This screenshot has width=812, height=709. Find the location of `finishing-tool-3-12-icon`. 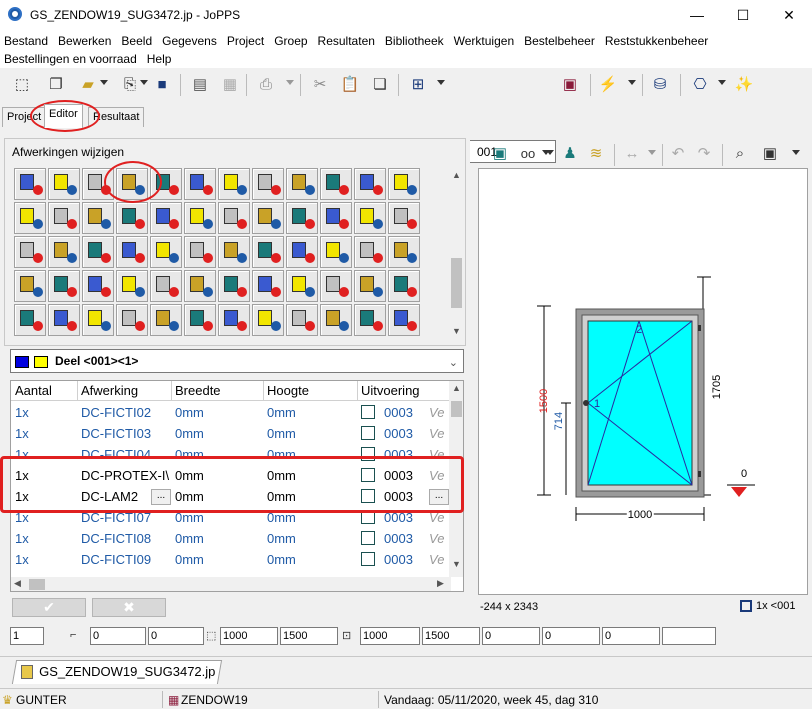

finishing-tool-3-12-icon is located at coordinates (404, 252).